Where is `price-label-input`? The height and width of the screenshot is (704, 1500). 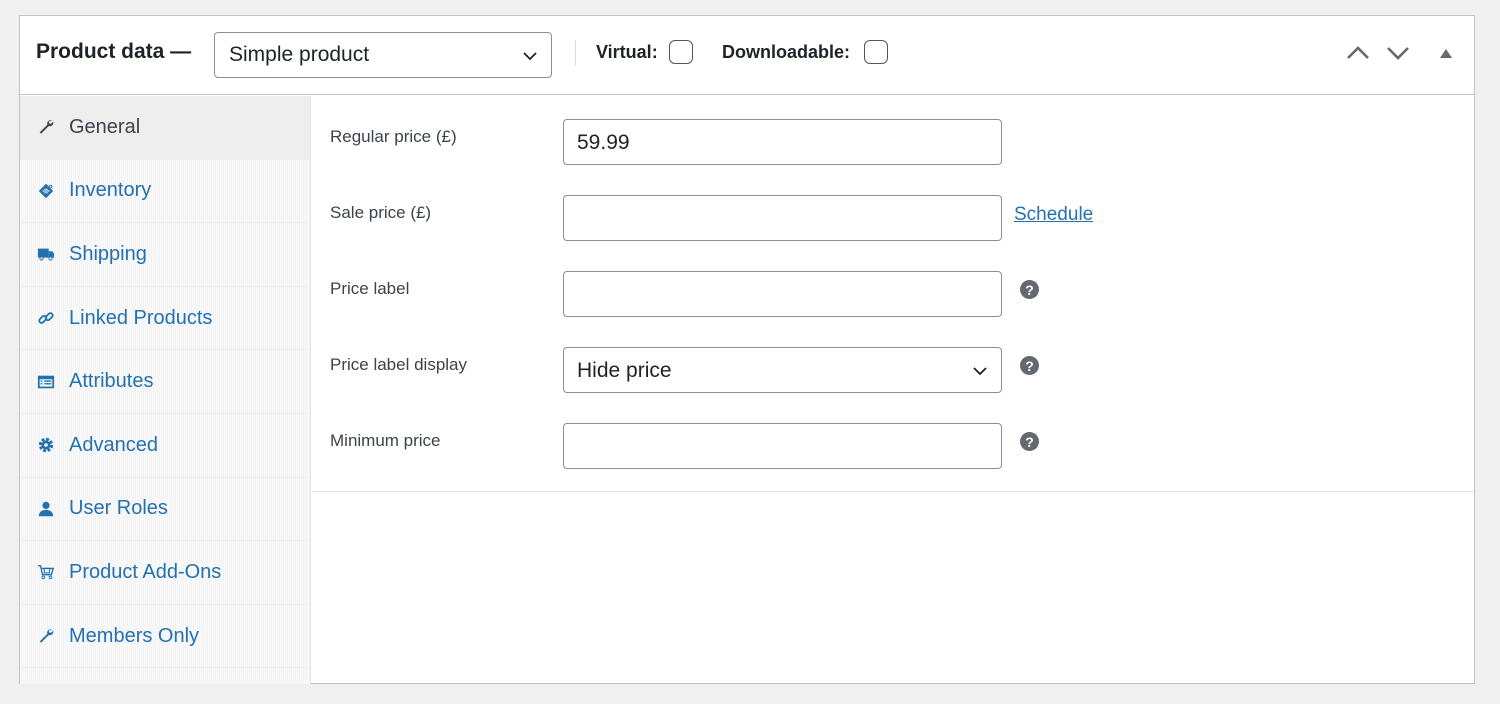
price-label-input is located at coordinates (782, 294).